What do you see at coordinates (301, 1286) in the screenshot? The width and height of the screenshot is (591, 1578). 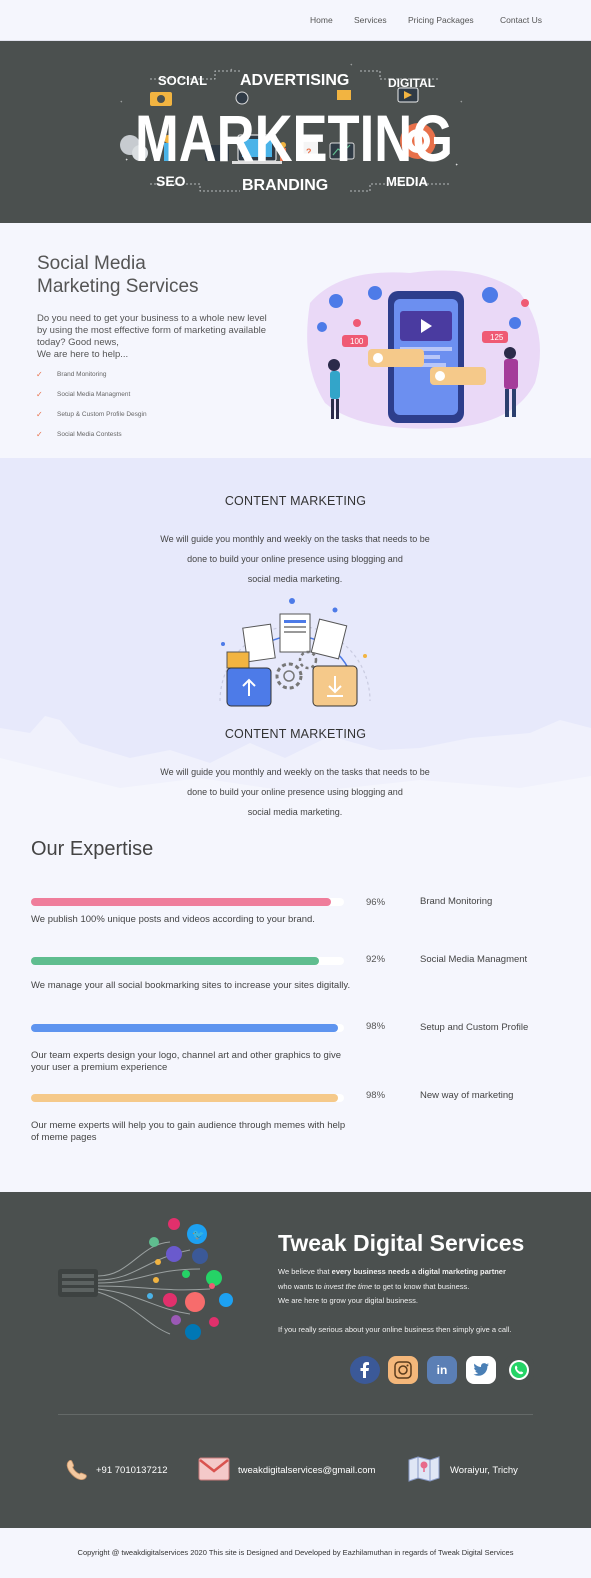 I see `footer-text: who wants to` at bounding box center [301, 1286].